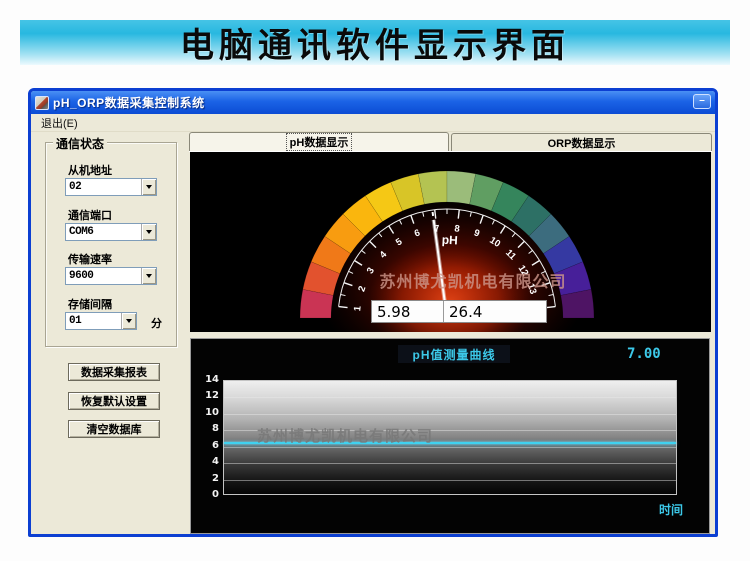  I want to click on ph-readout: 5.98, so click(408, 311).